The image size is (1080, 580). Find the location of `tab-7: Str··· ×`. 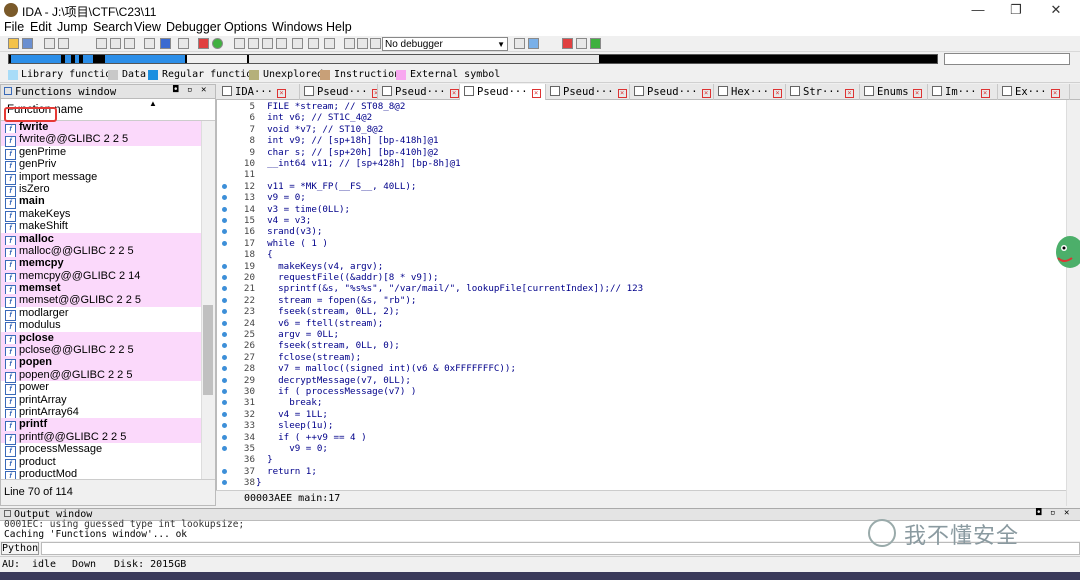

tab-7: Str··· × is located at coordinates (823, 92).